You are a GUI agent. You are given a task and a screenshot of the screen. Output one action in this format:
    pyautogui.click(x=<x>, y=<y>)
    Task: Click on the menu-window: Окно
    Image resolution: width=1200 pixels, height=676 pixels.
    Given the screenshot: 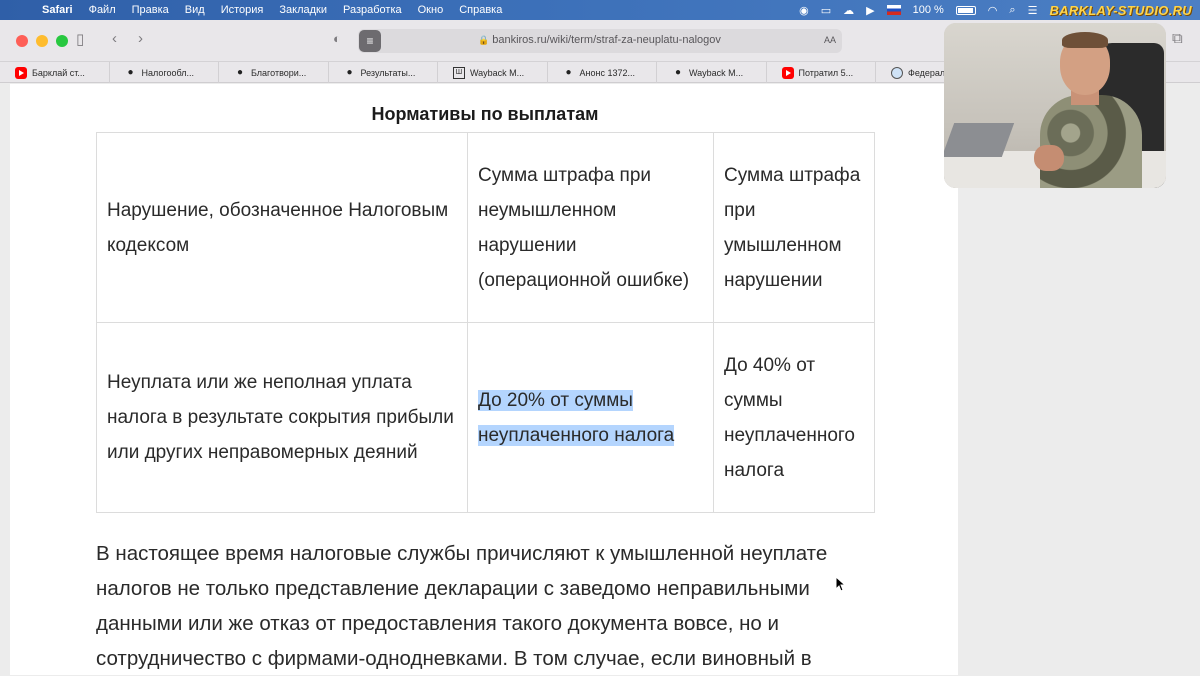 What is the action you would take?
    pyautogui.click(x=431, y=10)
    